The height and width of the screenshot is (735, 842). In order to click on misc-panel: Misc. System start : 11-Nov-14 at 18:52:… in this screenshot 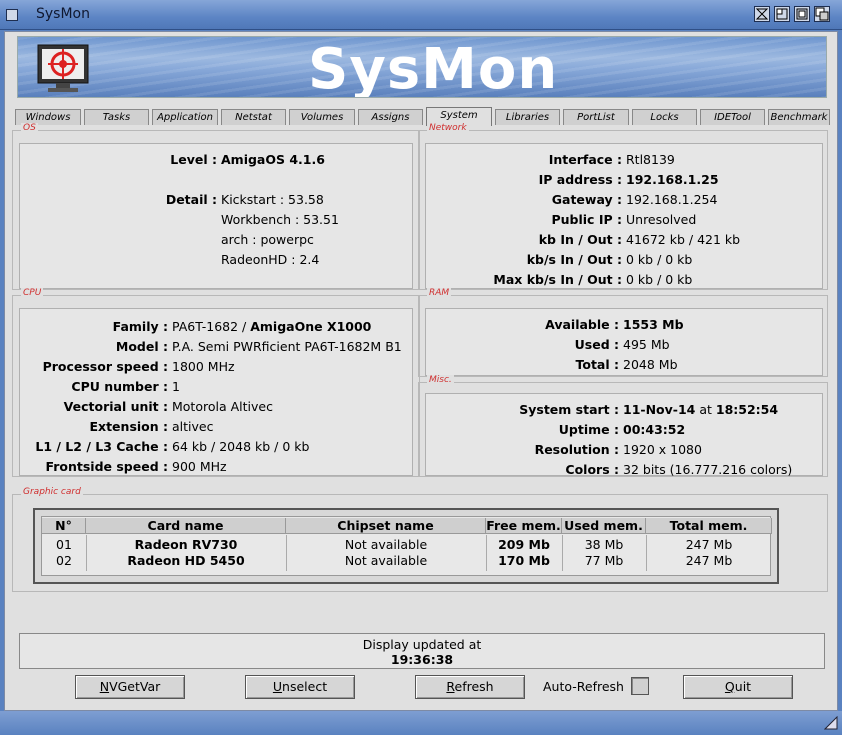, I will do `click(623, 426)`.